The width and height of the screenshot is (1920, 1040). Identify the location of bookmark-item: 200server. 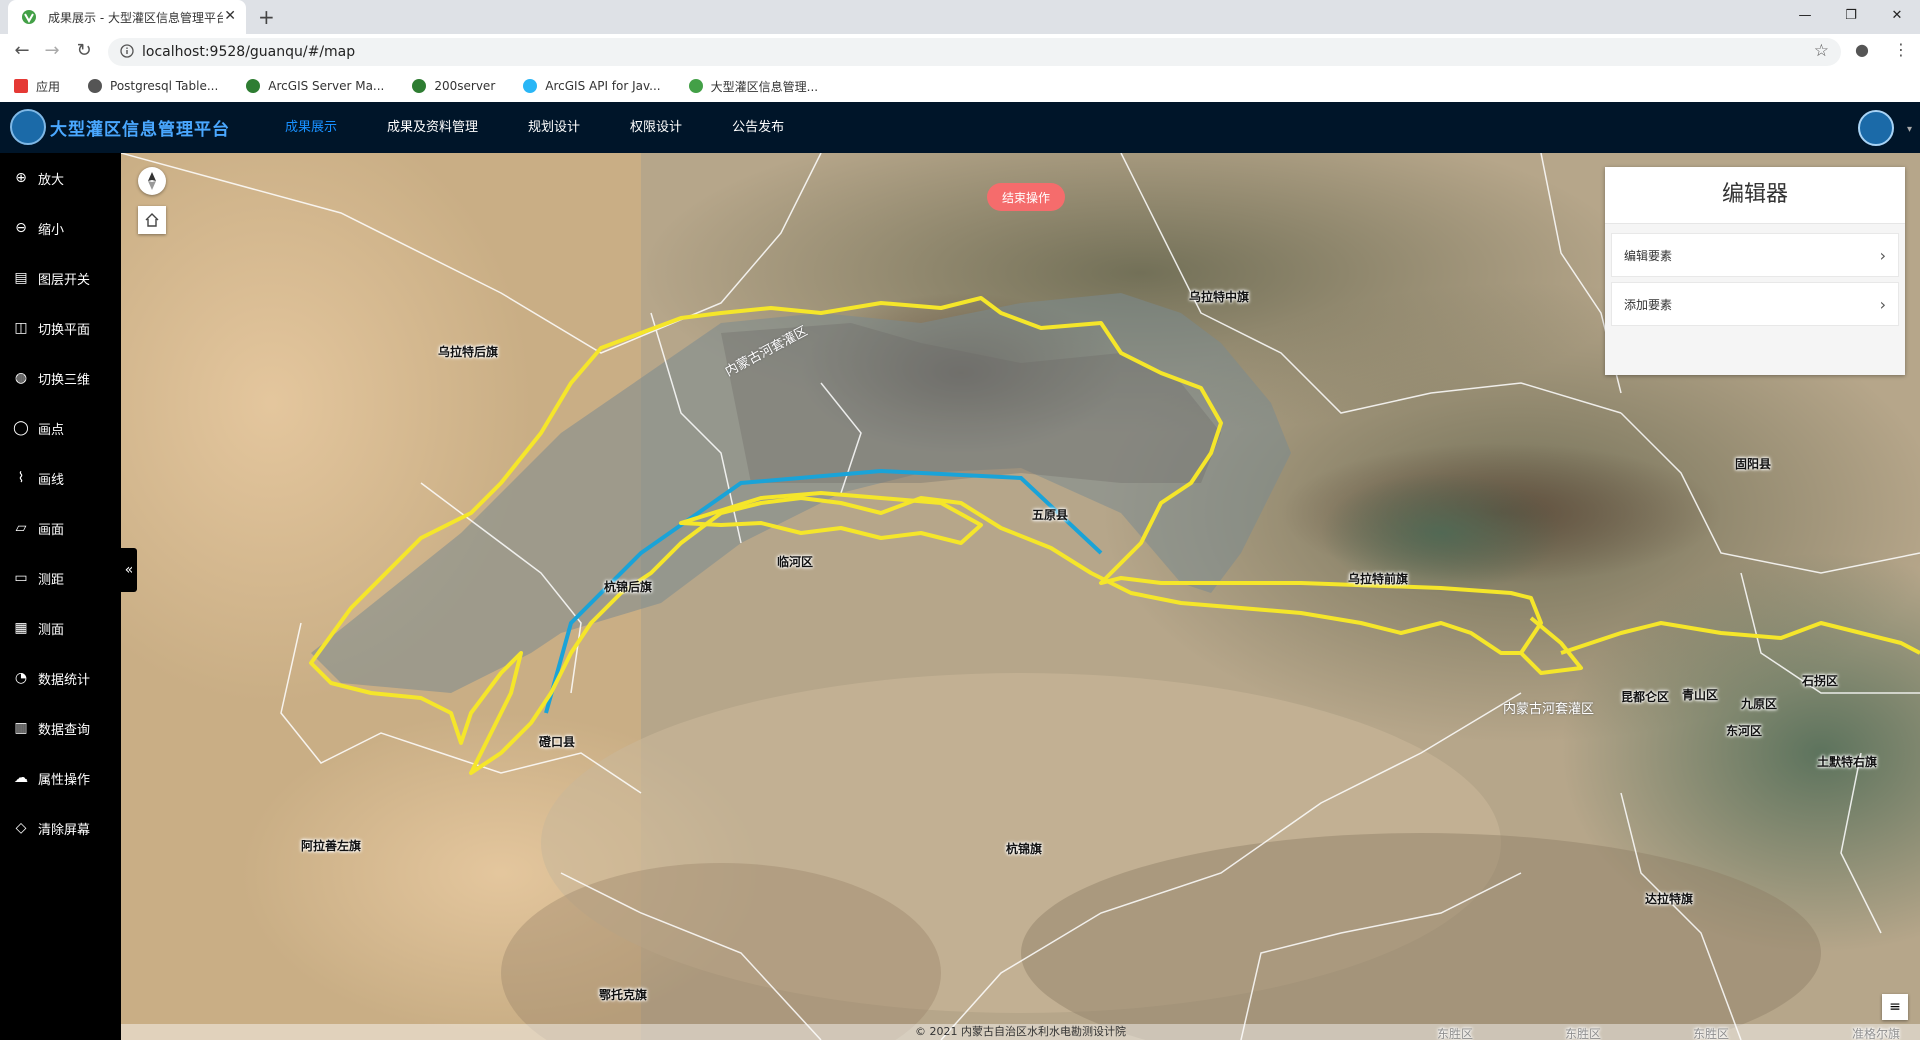
(453, 86).